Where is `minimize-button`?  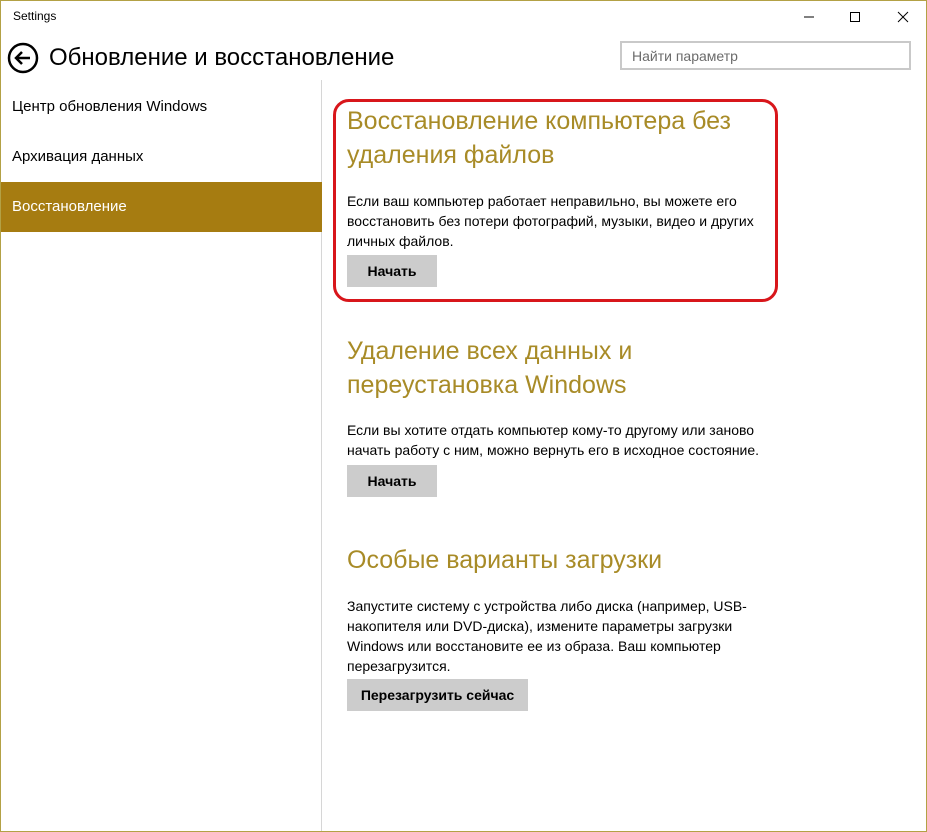 minimize-button is located at coordinates (809, 16).